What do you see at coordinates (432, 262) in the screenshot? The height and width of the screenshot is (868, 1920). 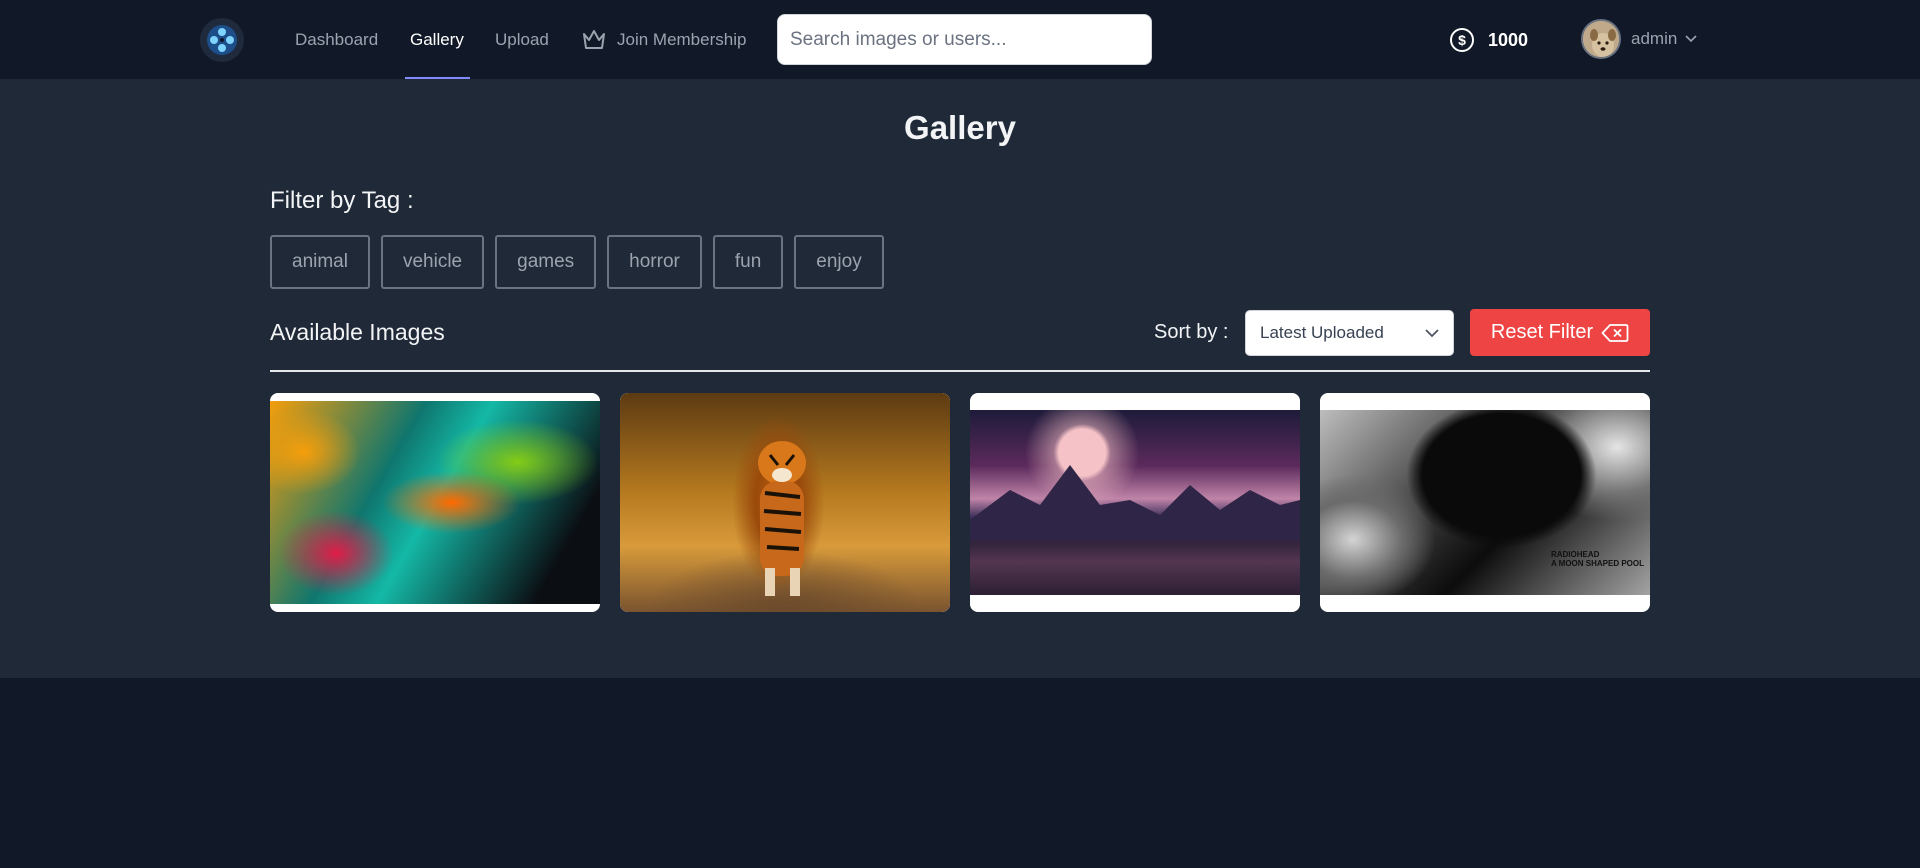 I see `tag-vehicle: vehicle` at bounding box center [432, 262].